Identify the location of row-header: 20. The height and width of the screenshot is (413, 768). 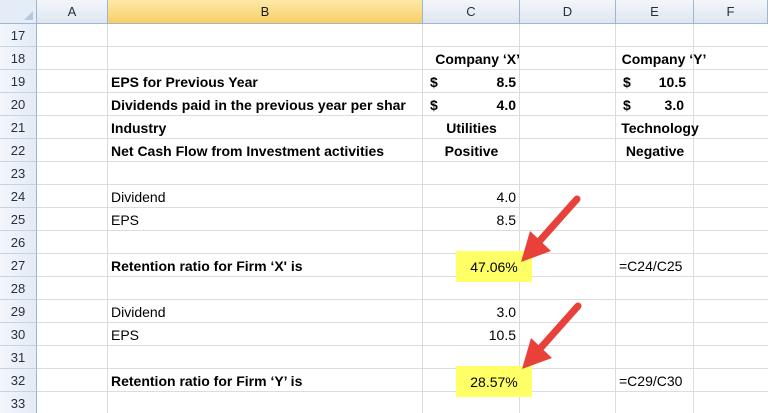
(18, 104).